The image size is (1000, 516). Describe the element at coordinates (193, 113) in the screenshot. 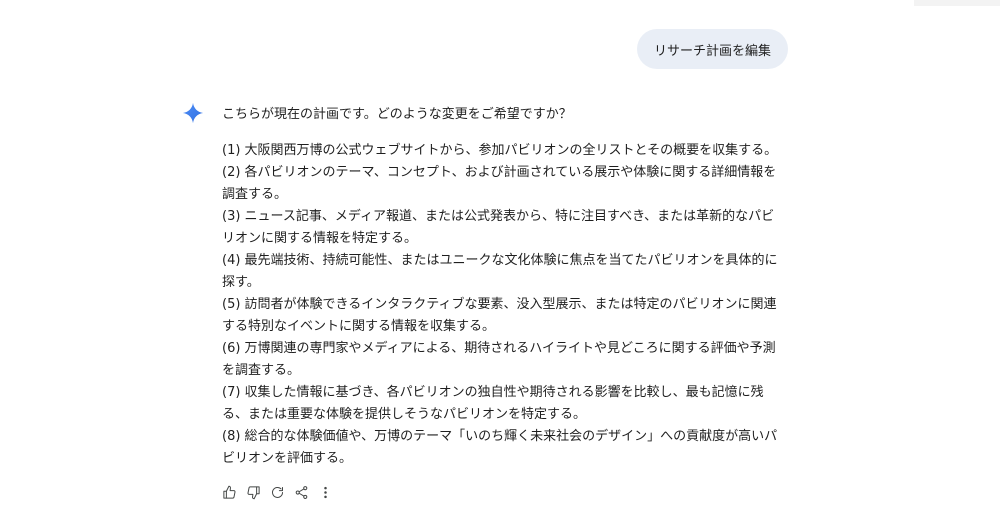

I see `gemini-sparkle-icon` at that location.